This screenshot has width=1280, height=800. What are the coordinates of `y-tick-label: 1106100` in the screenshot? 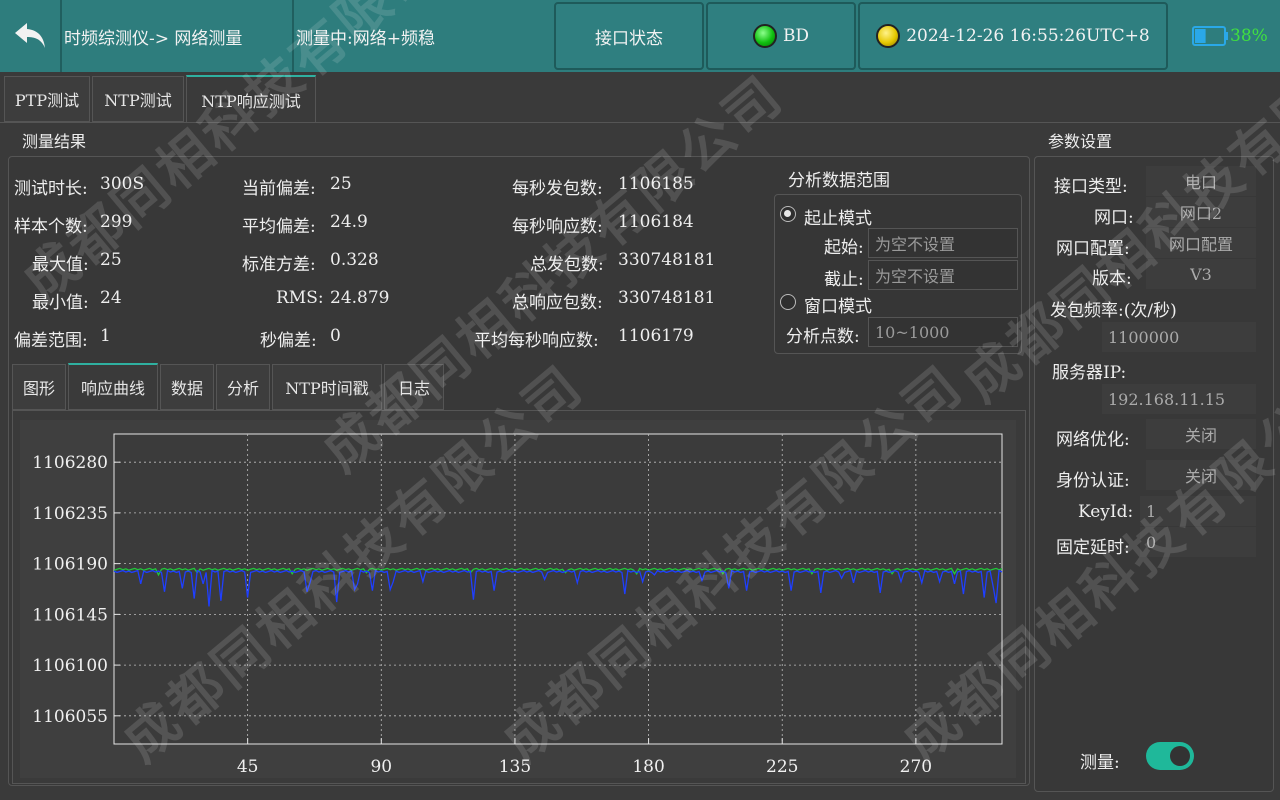 It's located at (70, 666).